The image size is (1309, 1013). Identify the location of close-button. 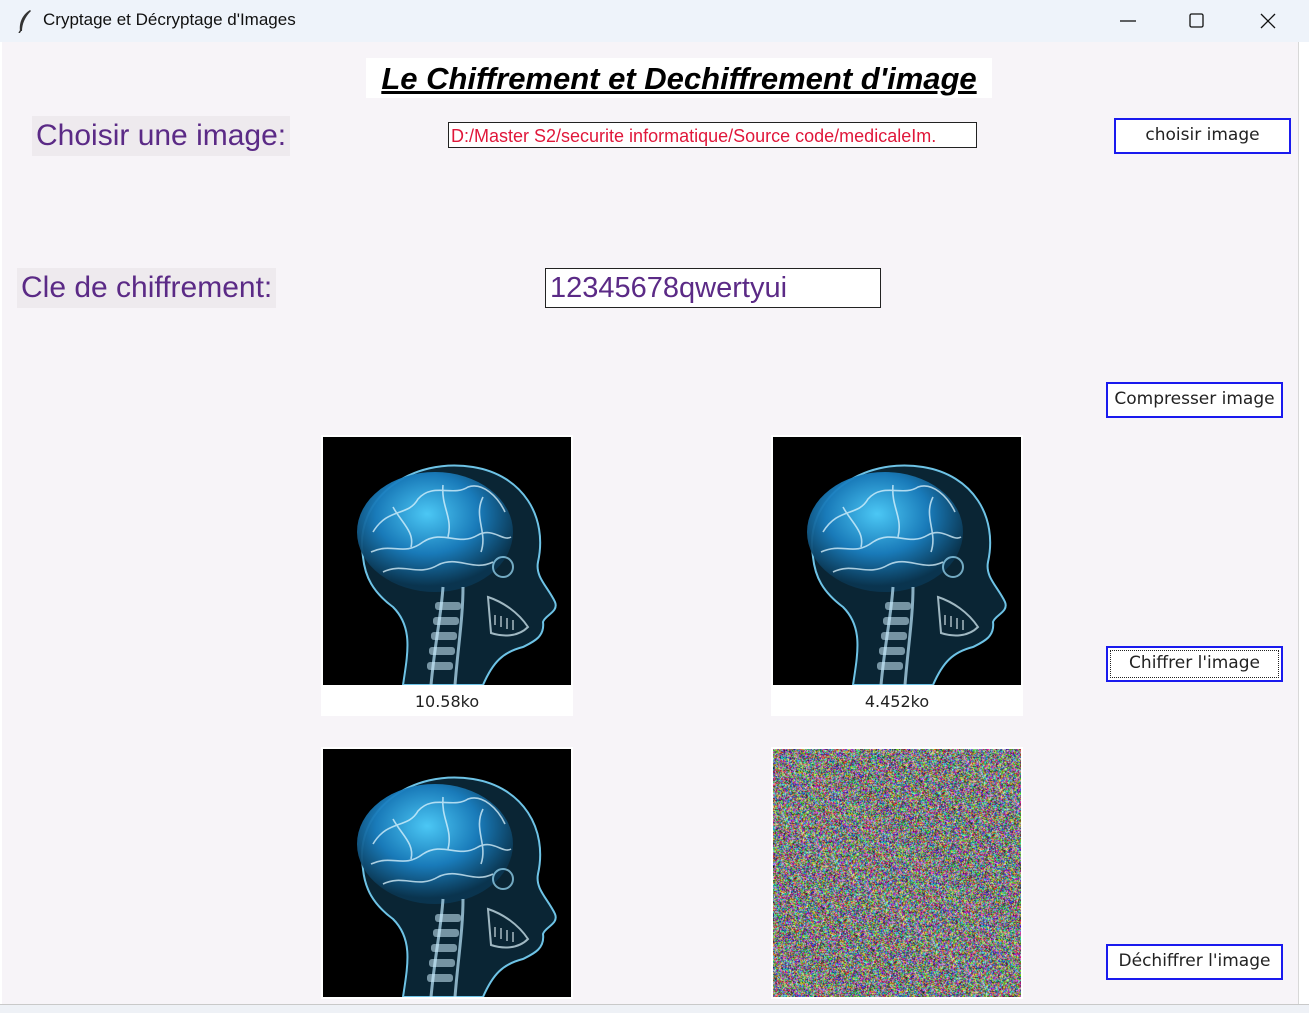
(1268, 21).